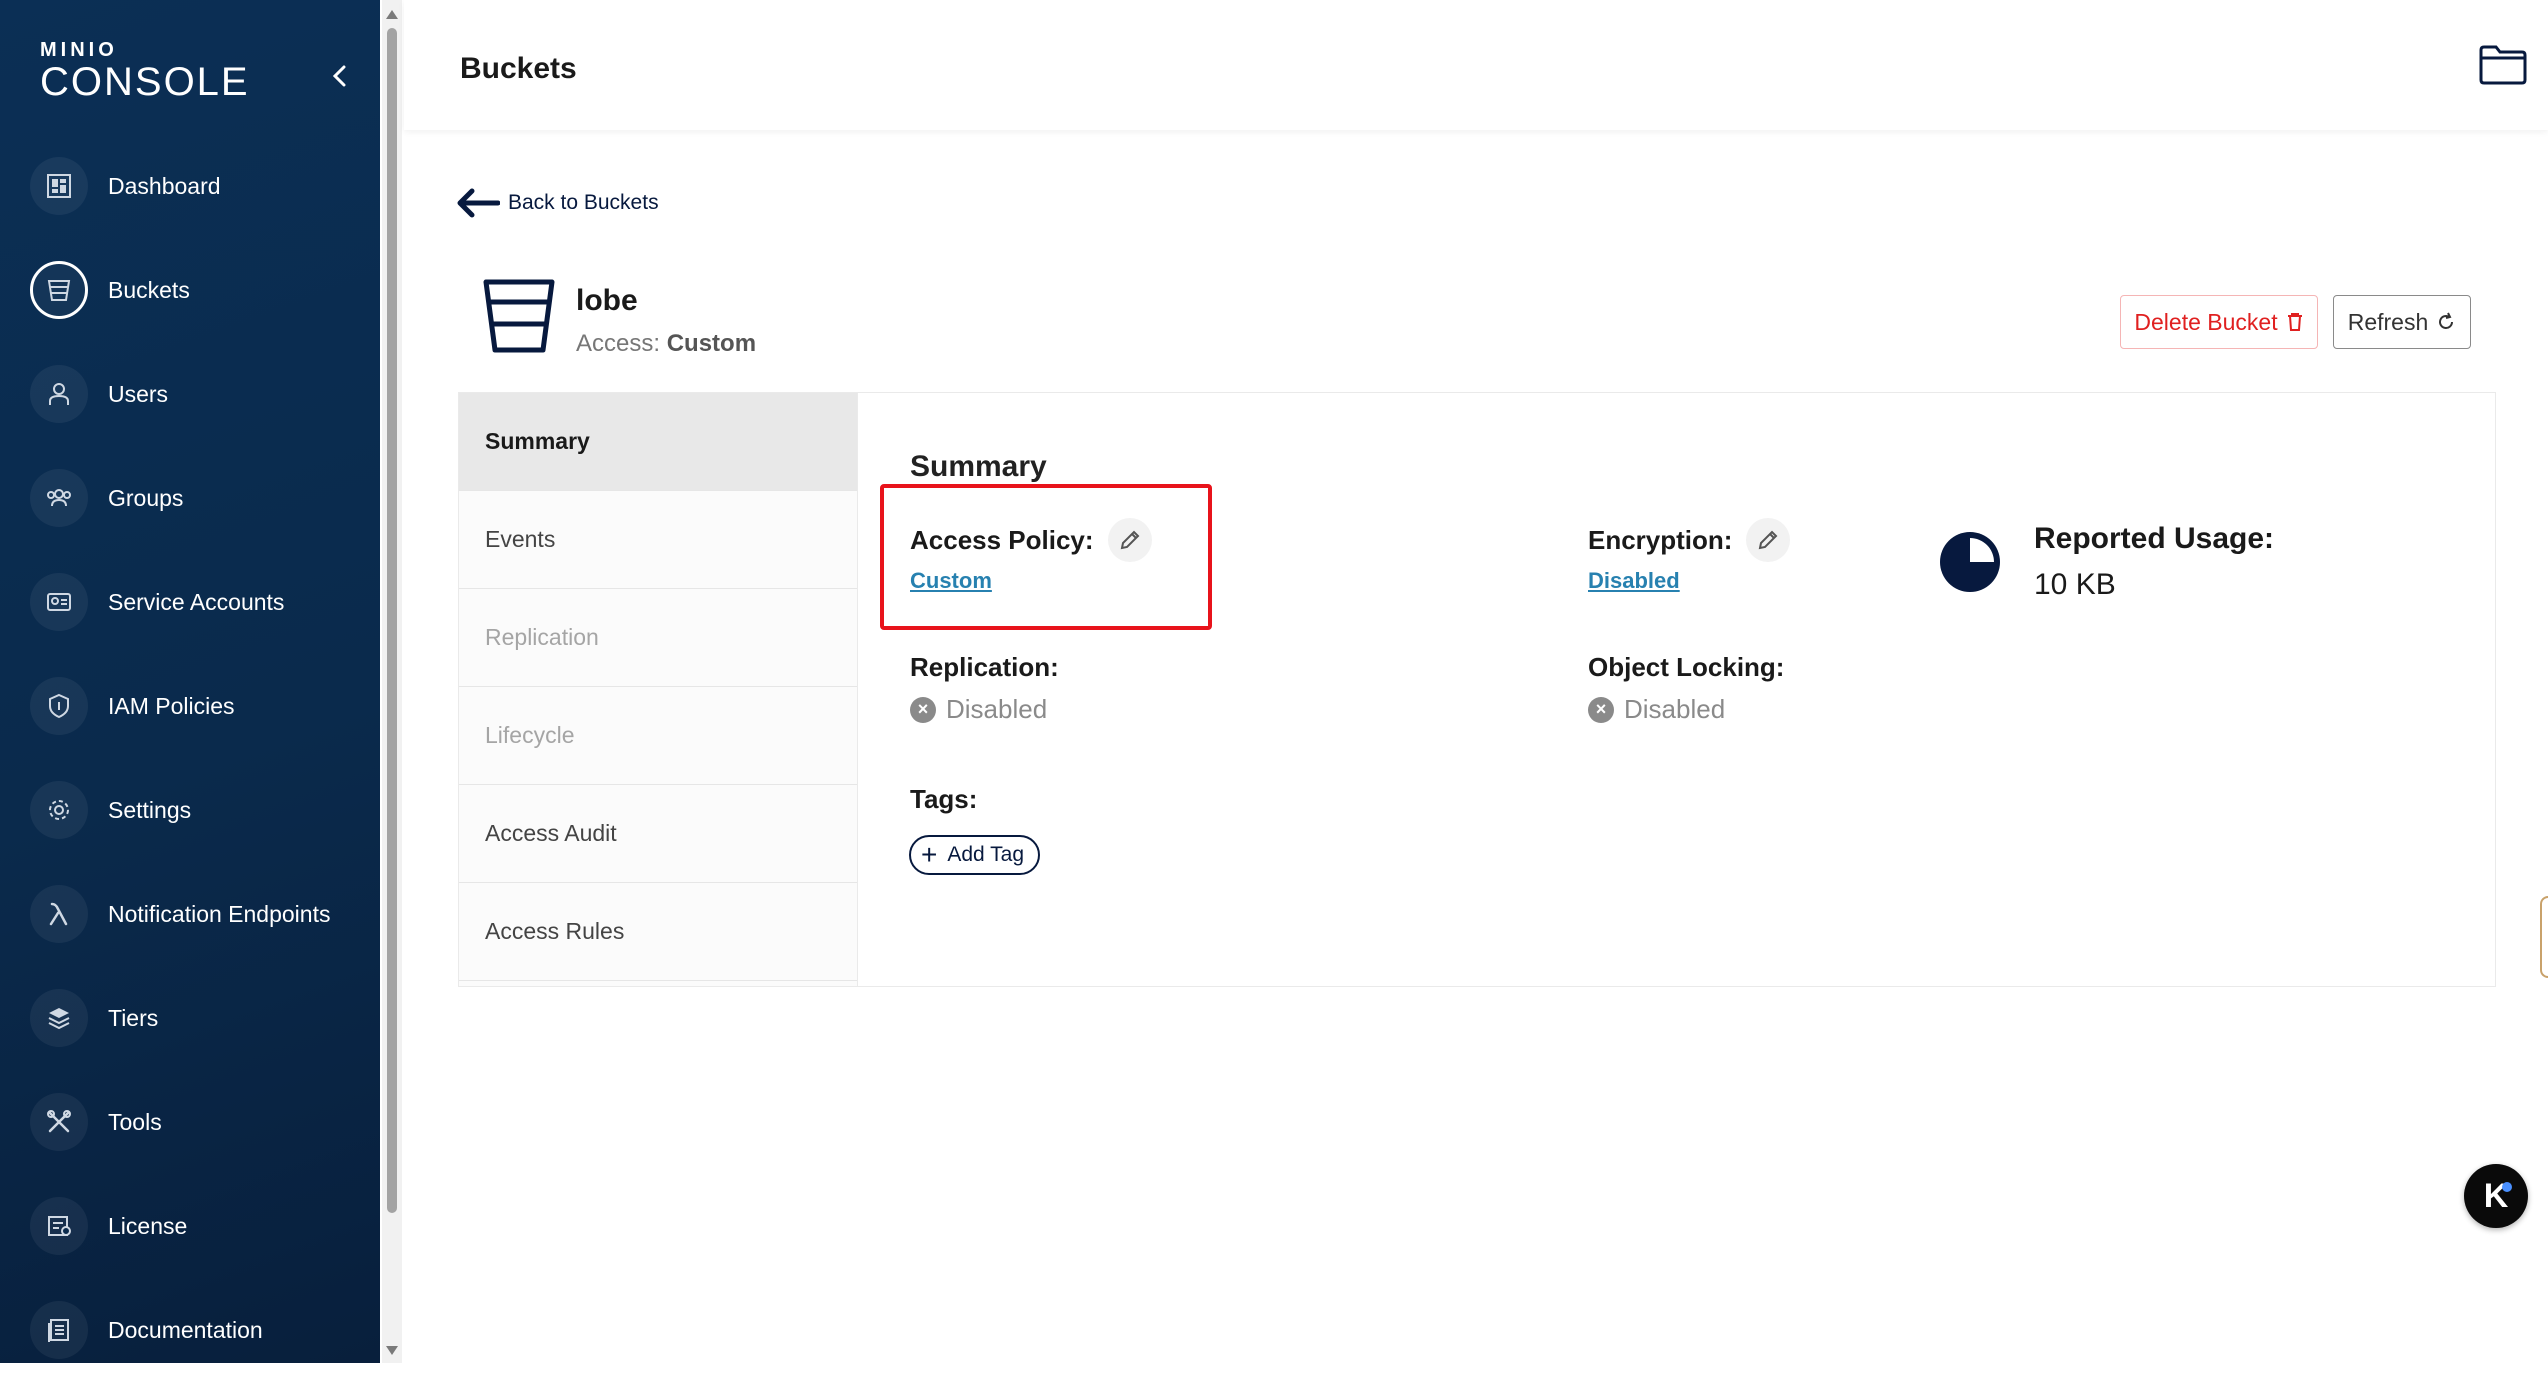 The width and height of the screenshot is (2548, 1382). What do you see at coordinates (198, 394) in the screenshot?
I see `sidebar-item-users: Users` at bounding box center [198, 394].